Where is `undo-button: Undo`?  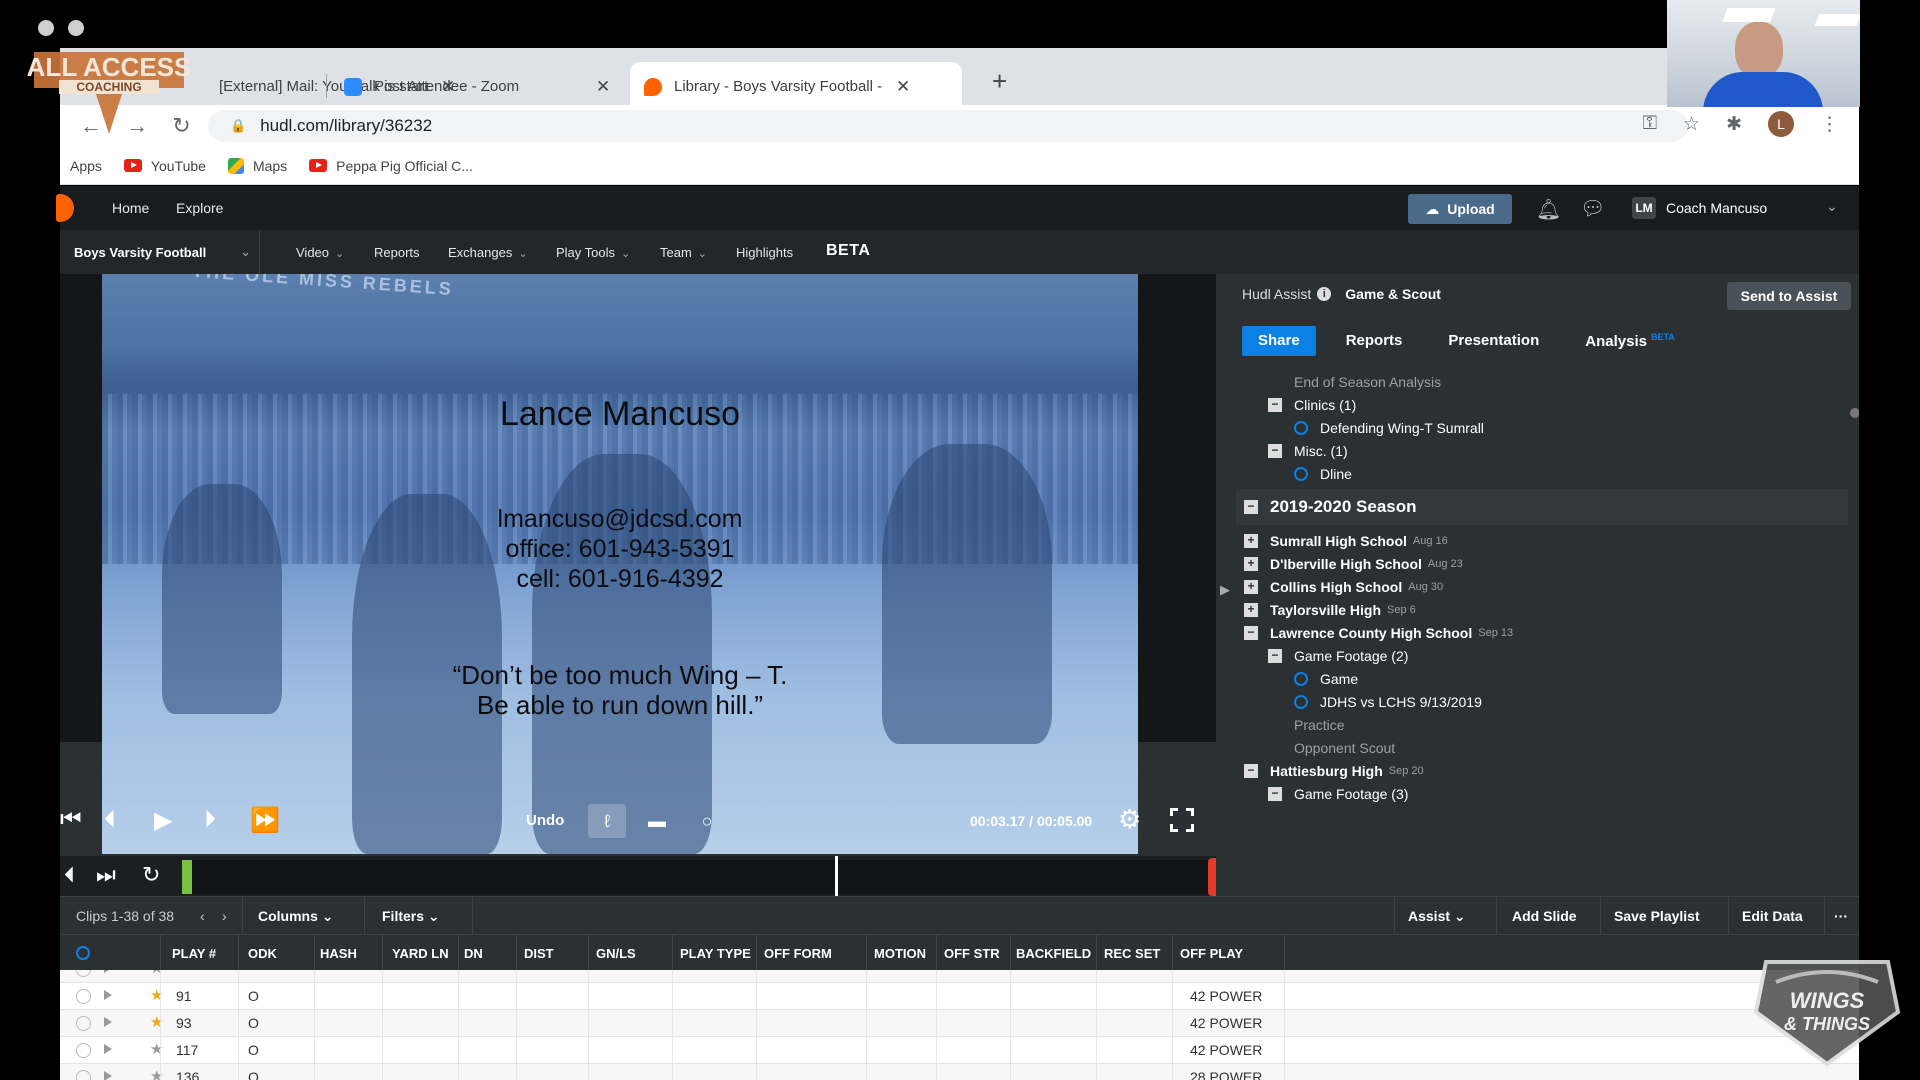 undo-button: Undo is located at coordinates (545, 820).